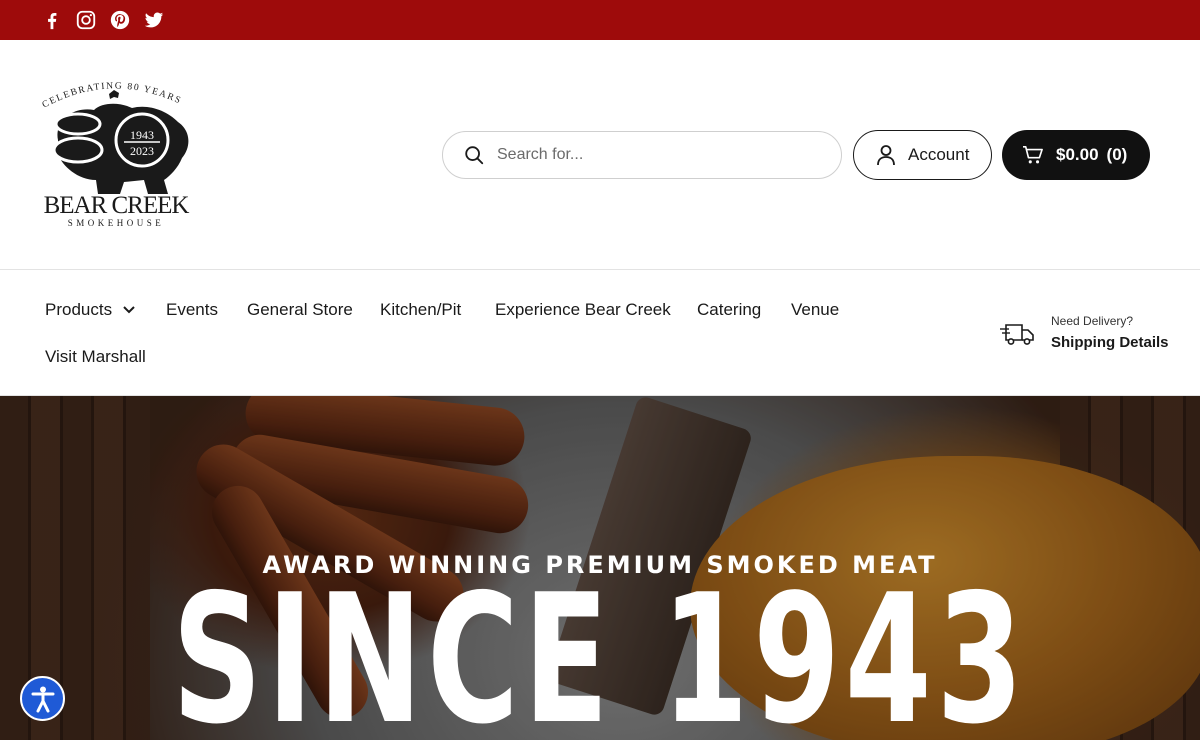  What do you see at coordinates (600, 20) in the screenshot?
I see `social-bar` at bounding box center [600, 20].